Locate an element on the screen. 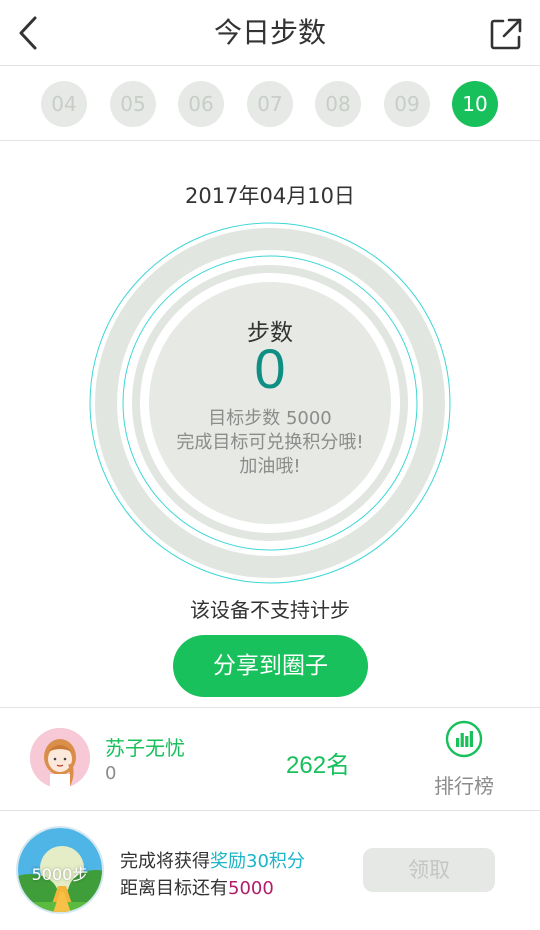 The image size is (540, 930). leaderboard-button: 排行榜 is located at coordinates (464, 761).